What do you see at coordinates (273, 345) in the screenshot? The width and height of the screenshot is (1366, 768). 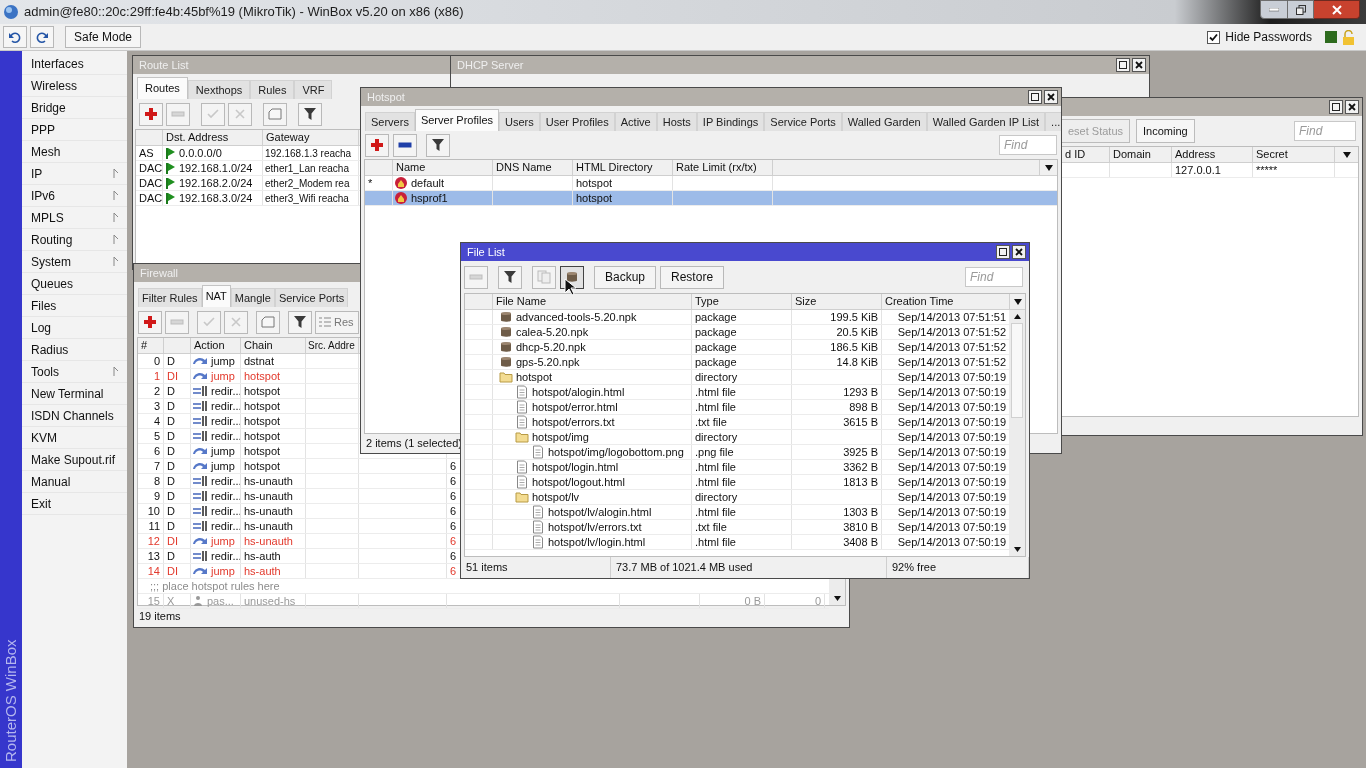 I see `column-header: Chain` at bounding box center [273, 345].